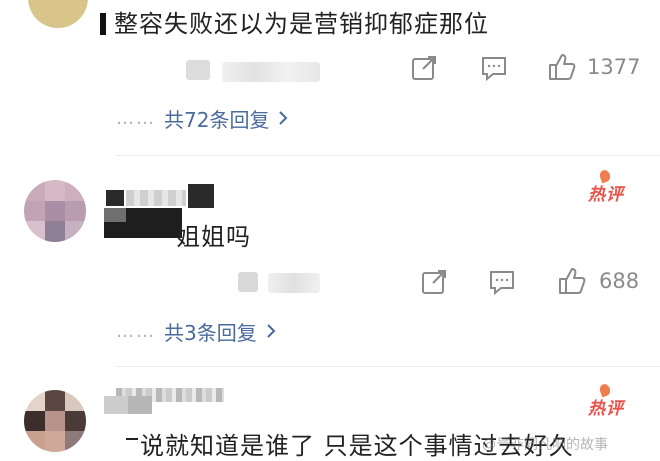  Describe the element at coordinates (545, 445) in the screenshot. I see `watermark: @号非同凡响的故事` at that location.